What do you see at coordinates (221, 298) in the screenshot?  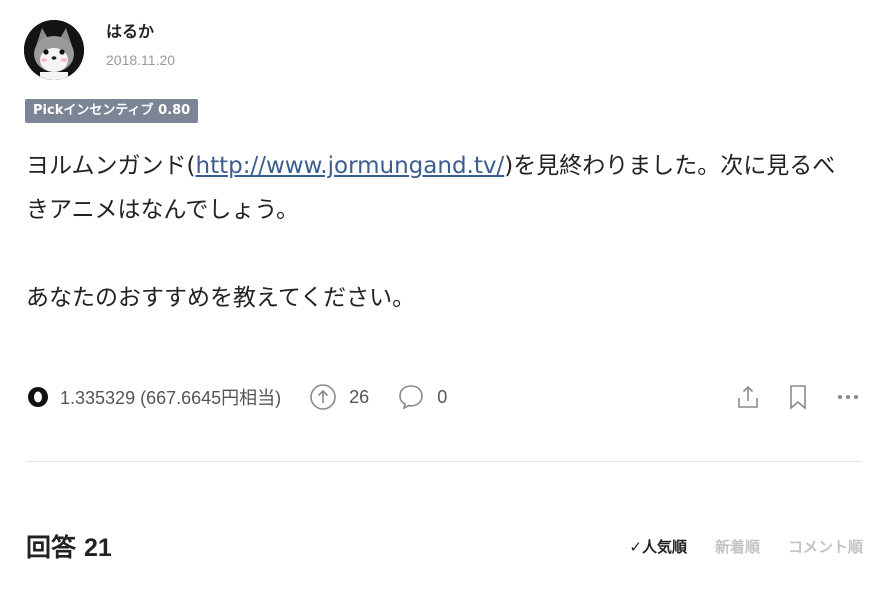 I see `question-paragraph-2: あなたのおすすめを教えてください。` at bounding box center [221, 298].